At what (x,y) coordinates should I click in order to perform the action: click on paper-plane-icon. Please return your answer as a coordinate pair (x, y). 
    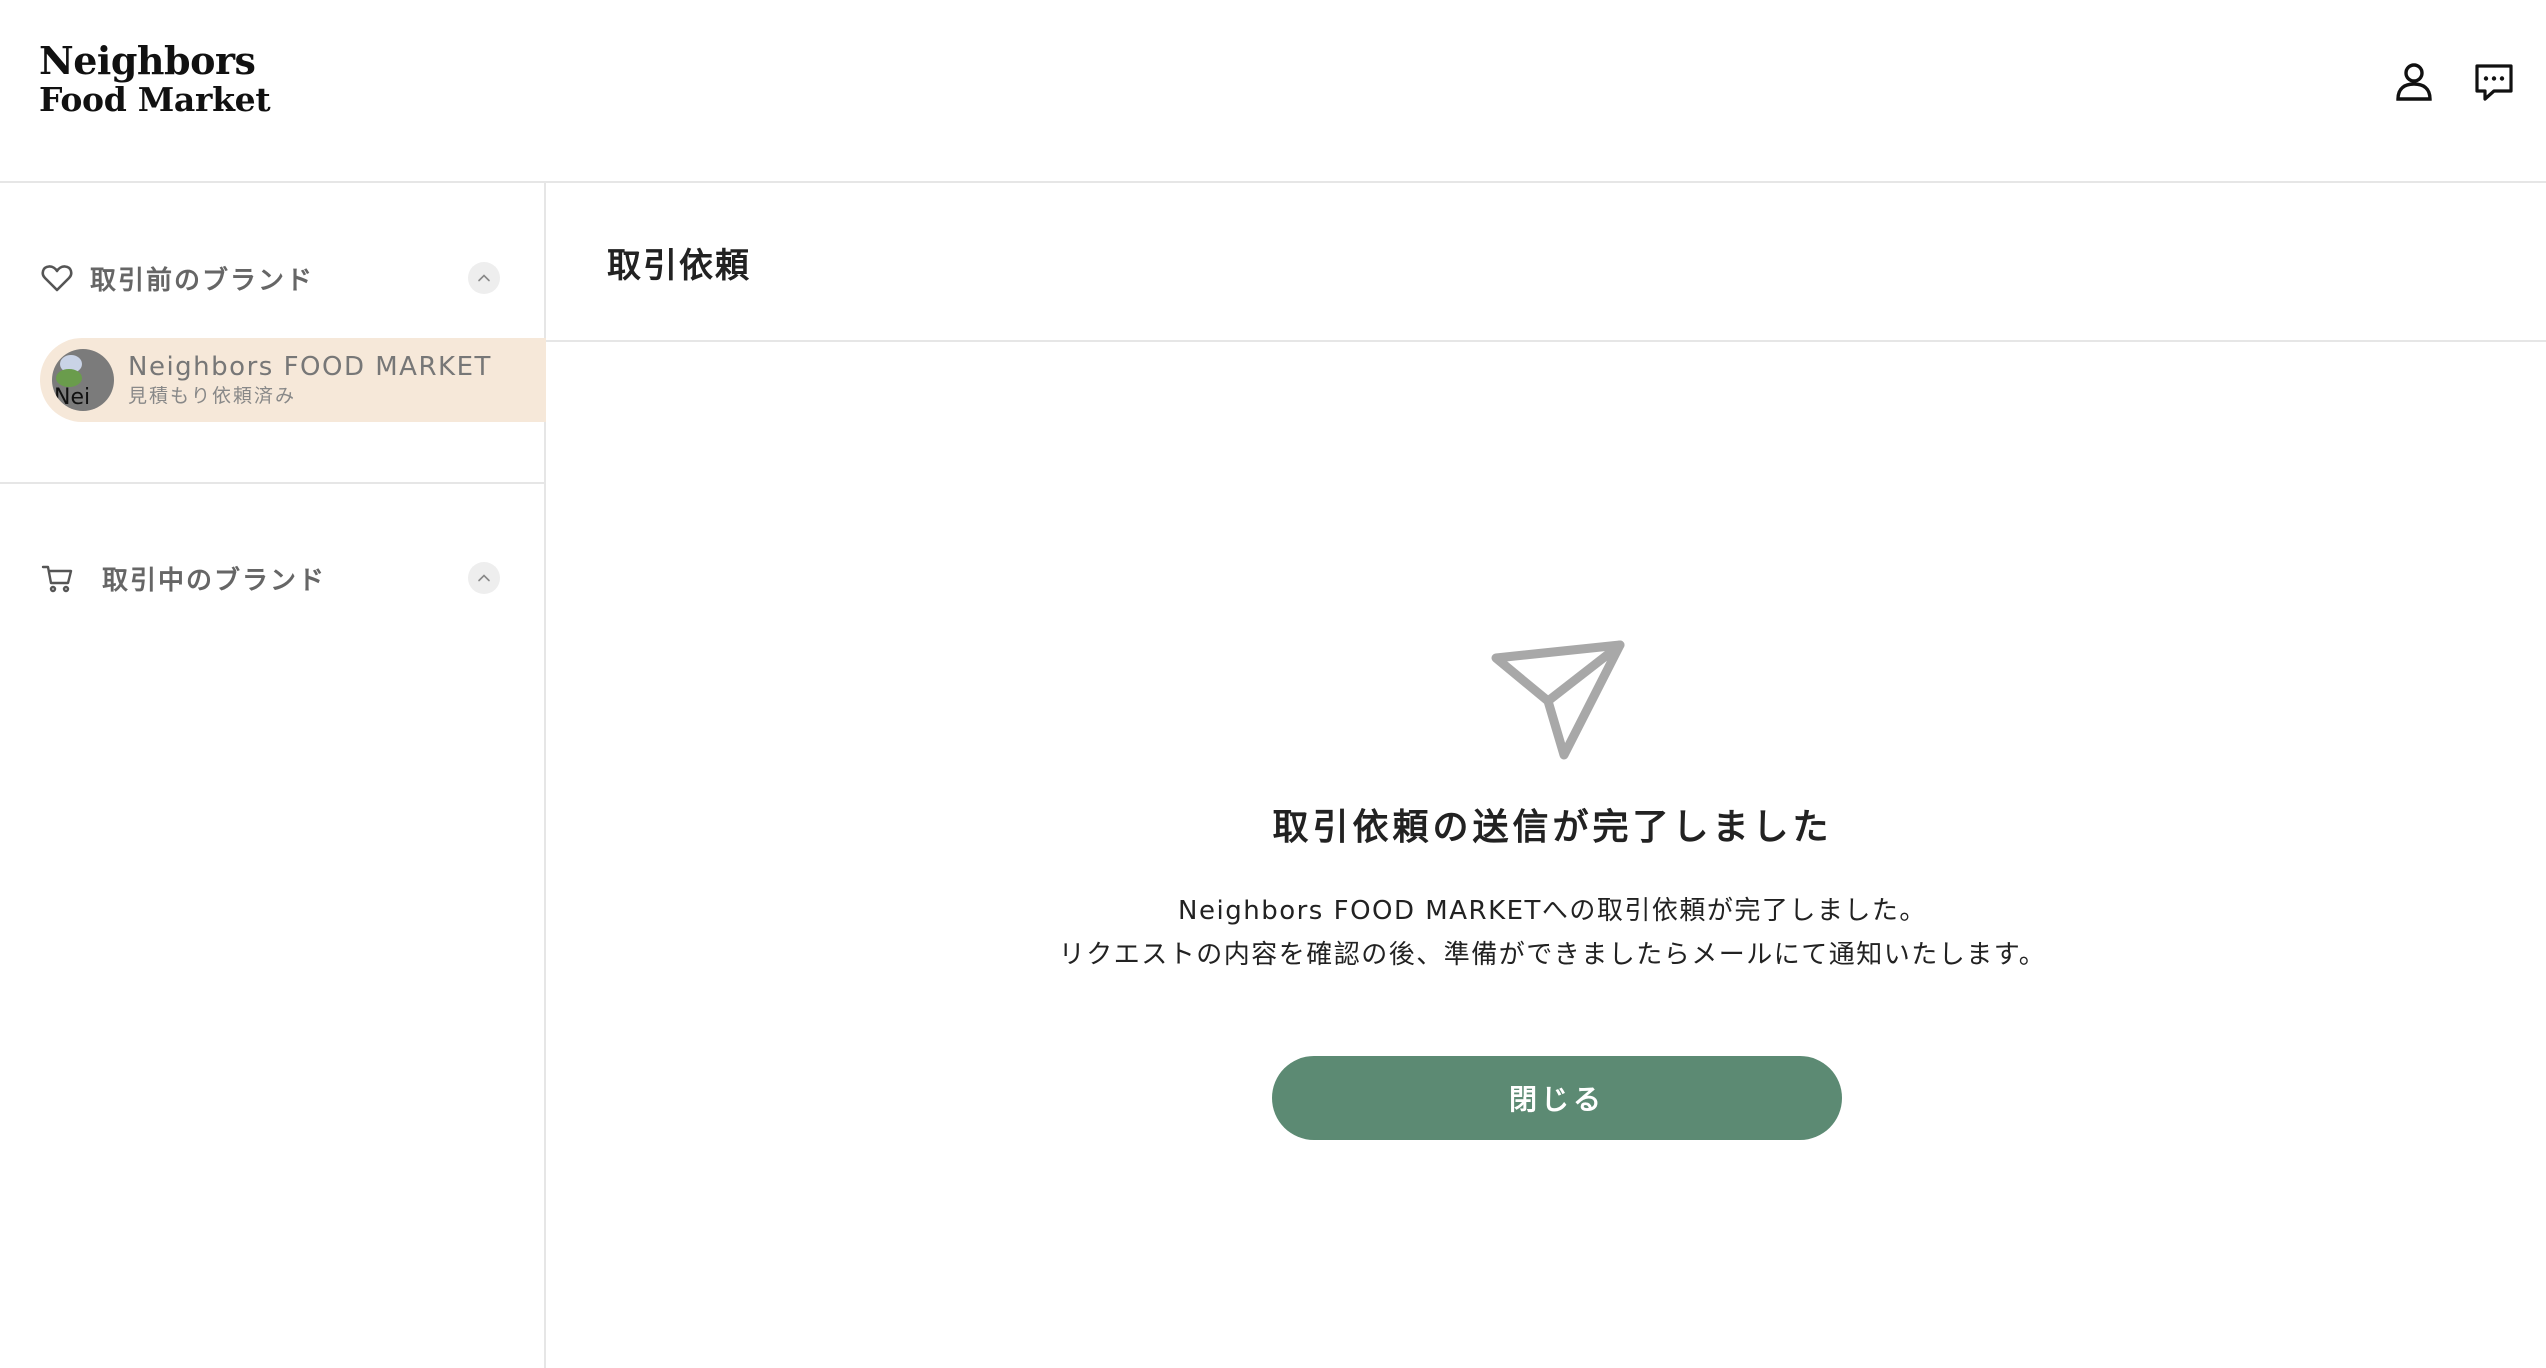
    Looking at the image, I should click on (1559, 703).